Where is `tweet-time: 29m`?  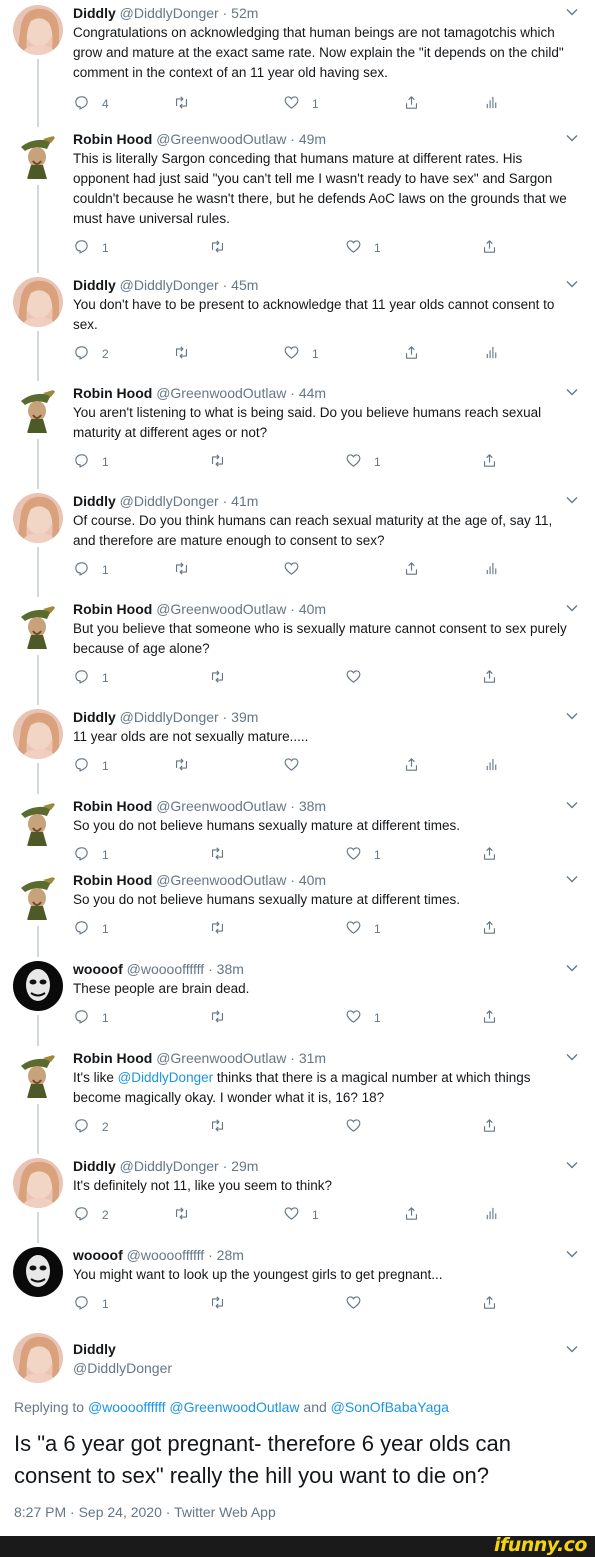
tweet-time: 29m is located at coordinates (244, 1166).